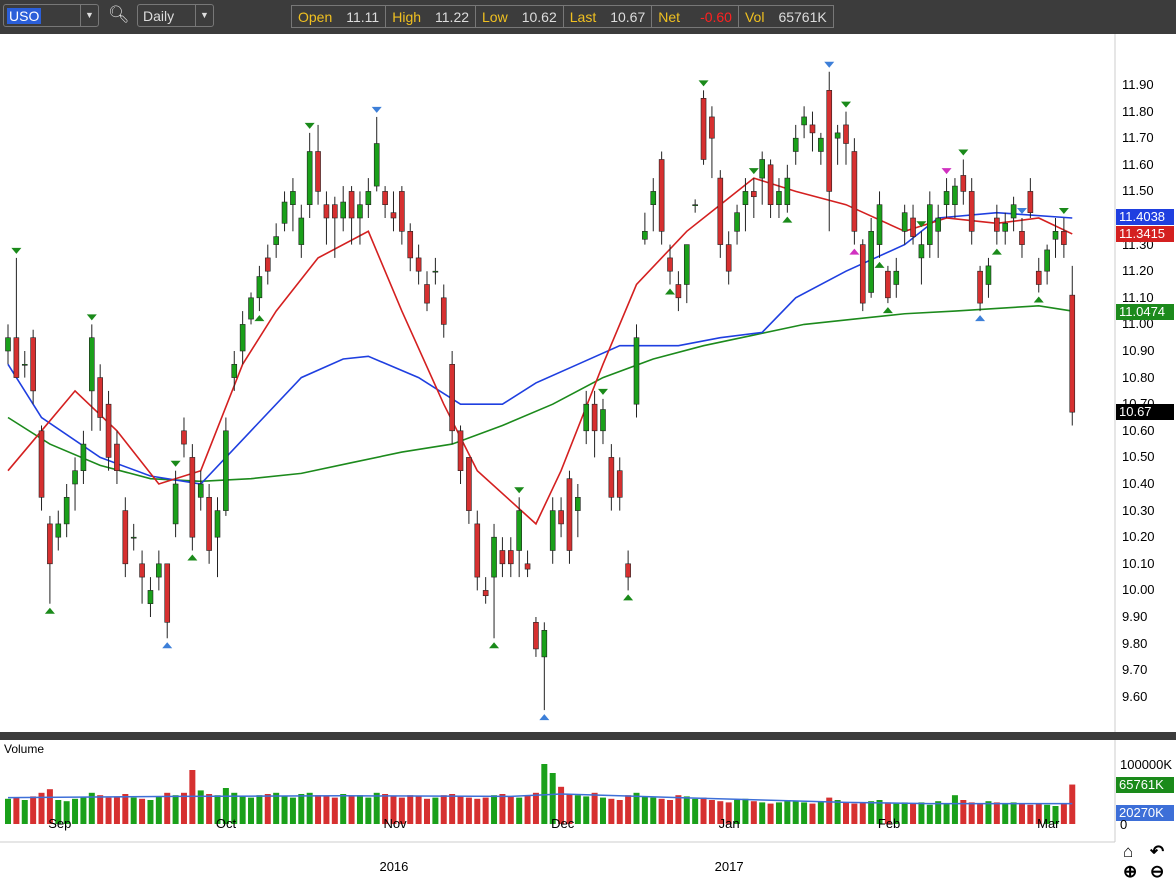 The image size is (1176, 882). I want to click on net-value: -0.60, so click(716, 16).